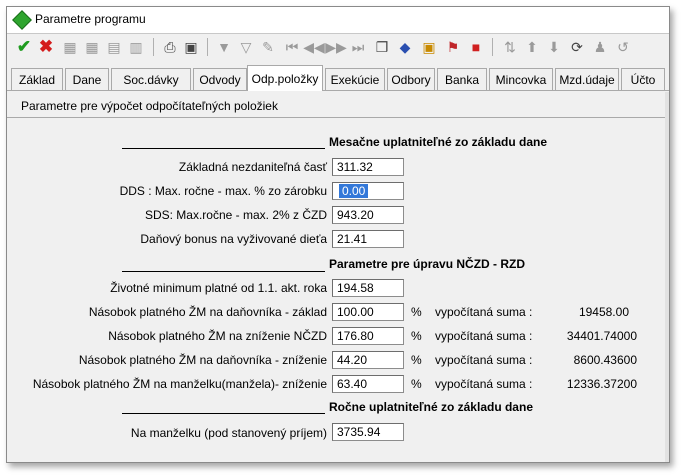  What do you see at coordinates (90, 19) in the screenshot?
I see `window-title: Parametre programu` at bounding box center [90, 19].